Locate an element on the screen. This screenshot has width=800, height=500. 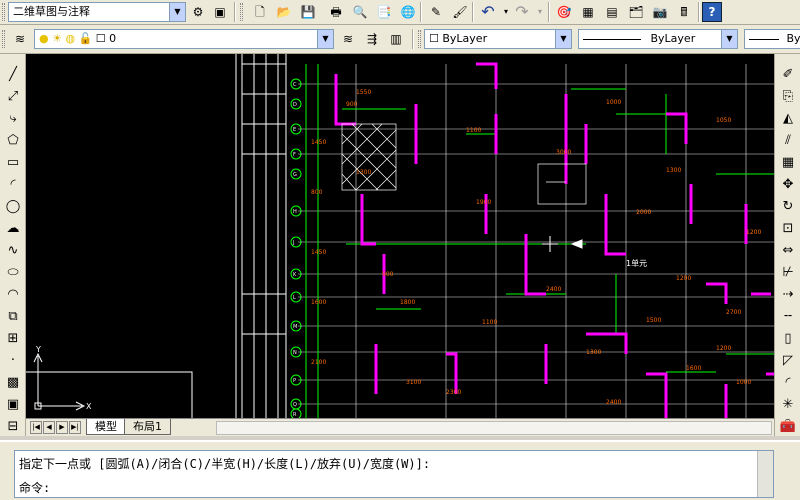
linetype-select: ByLayer ▼ is located at coordinates (658, 39).